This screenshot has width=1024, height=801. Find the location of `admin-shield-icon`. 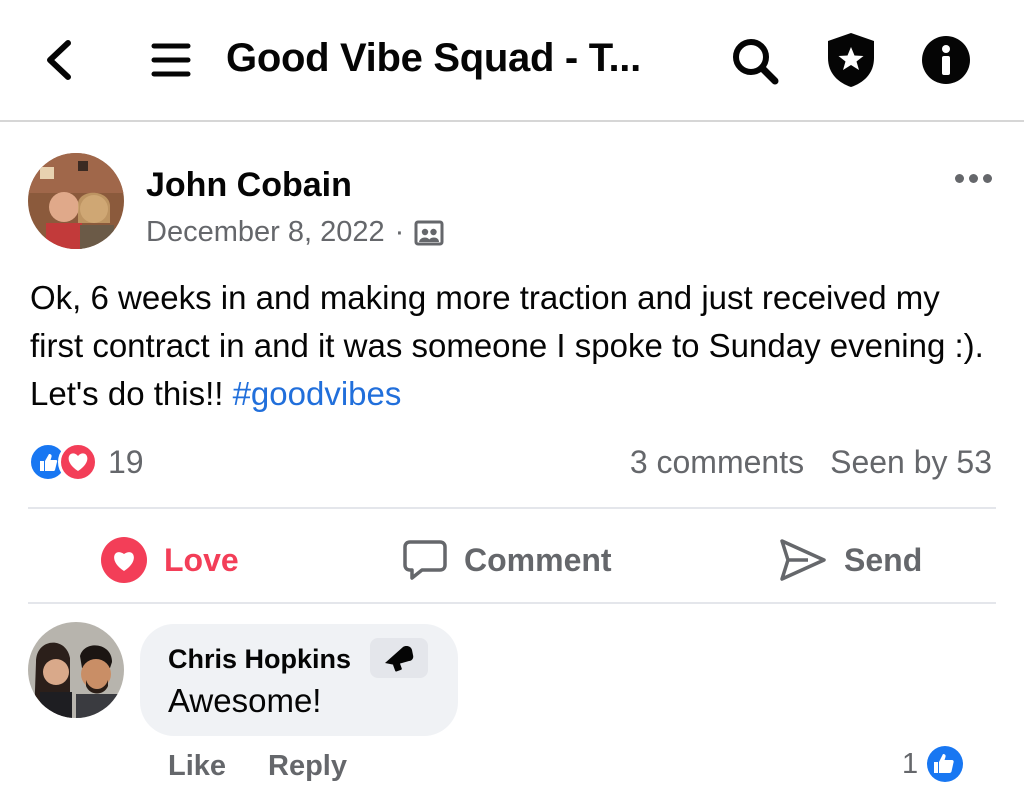

admin-shield-icon is located at coordinates (851, 60).